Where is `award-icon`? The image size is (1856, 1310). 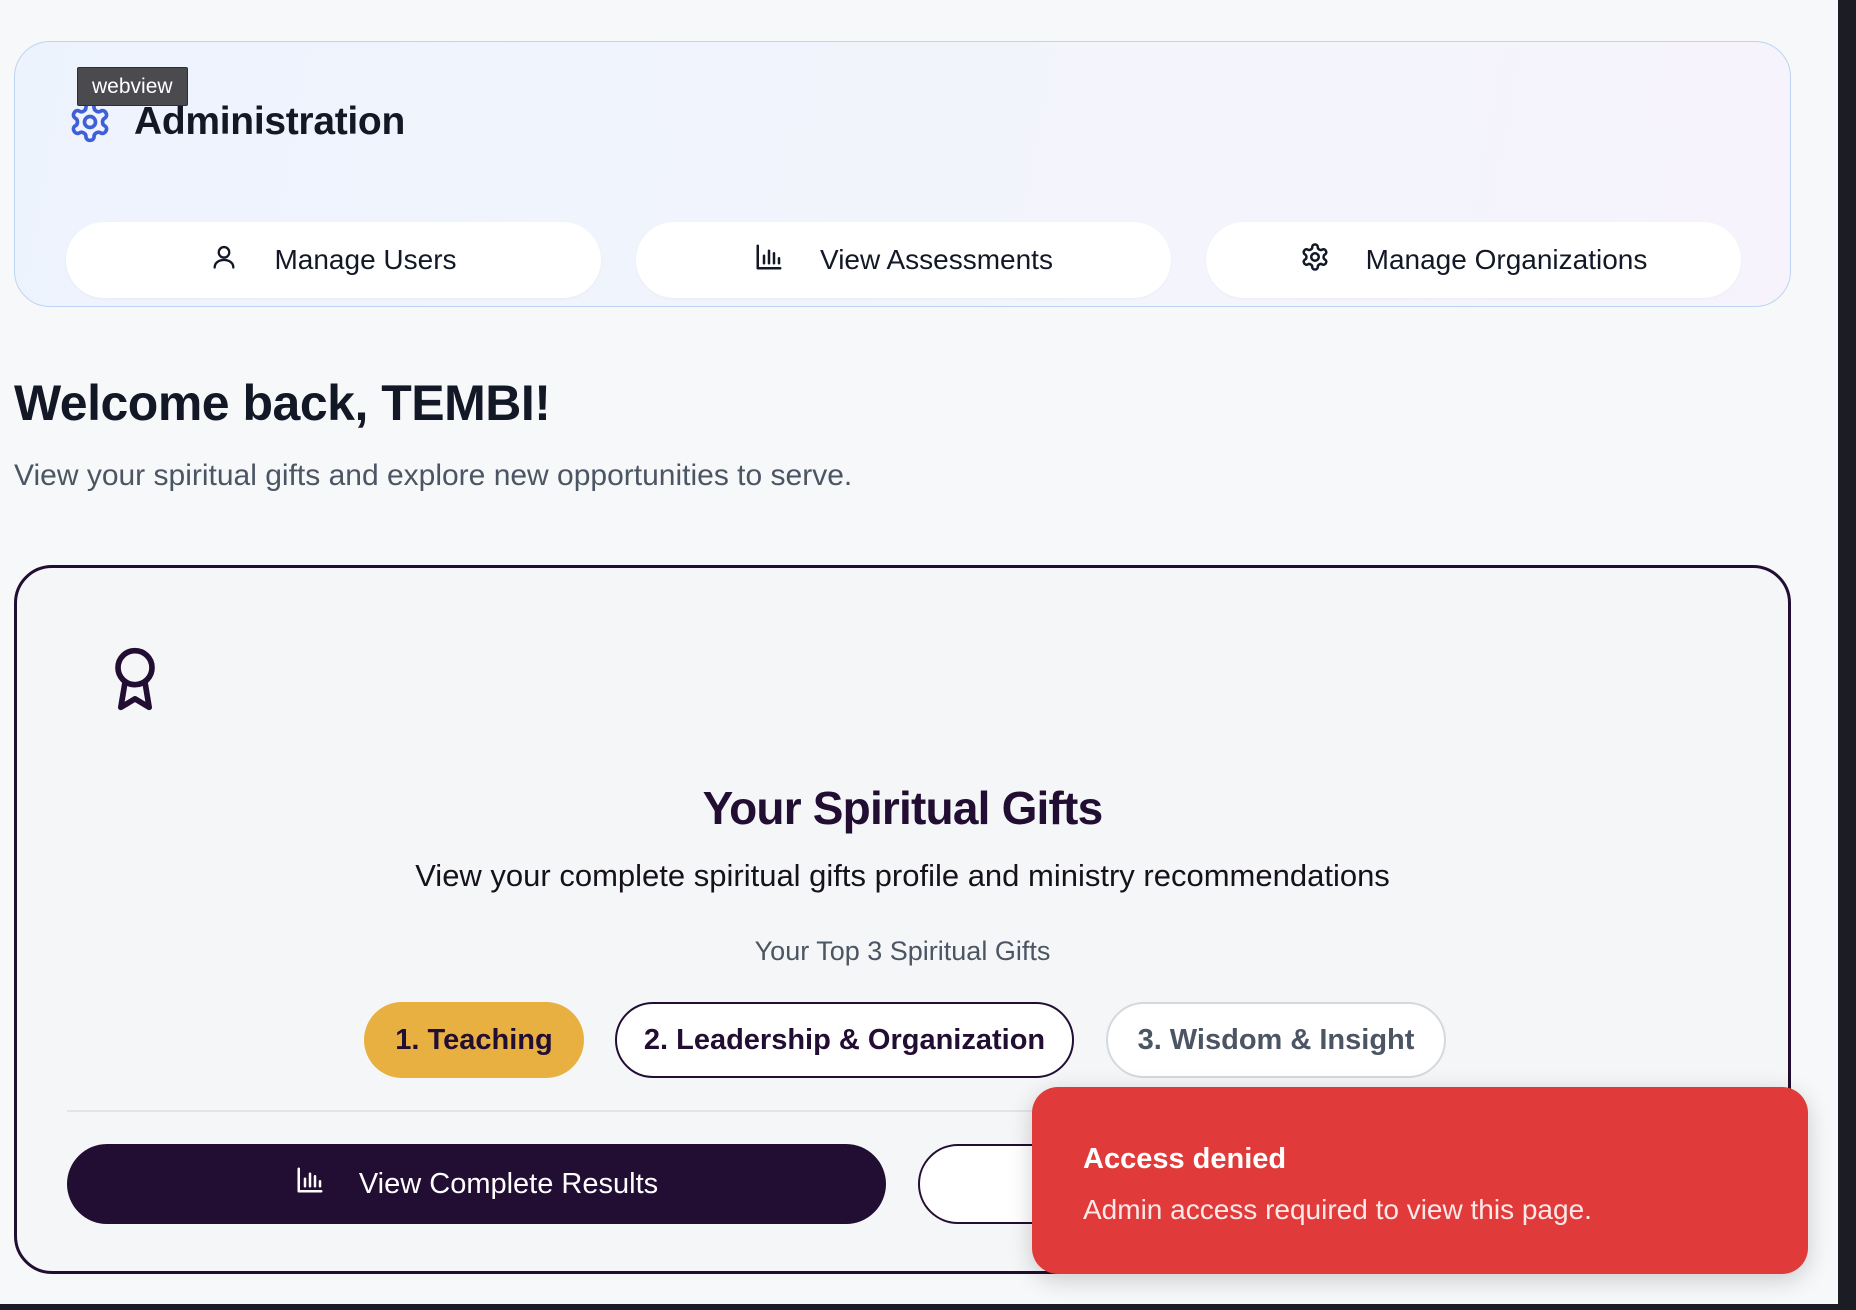 award-icon is located at coordinates (135, 679).